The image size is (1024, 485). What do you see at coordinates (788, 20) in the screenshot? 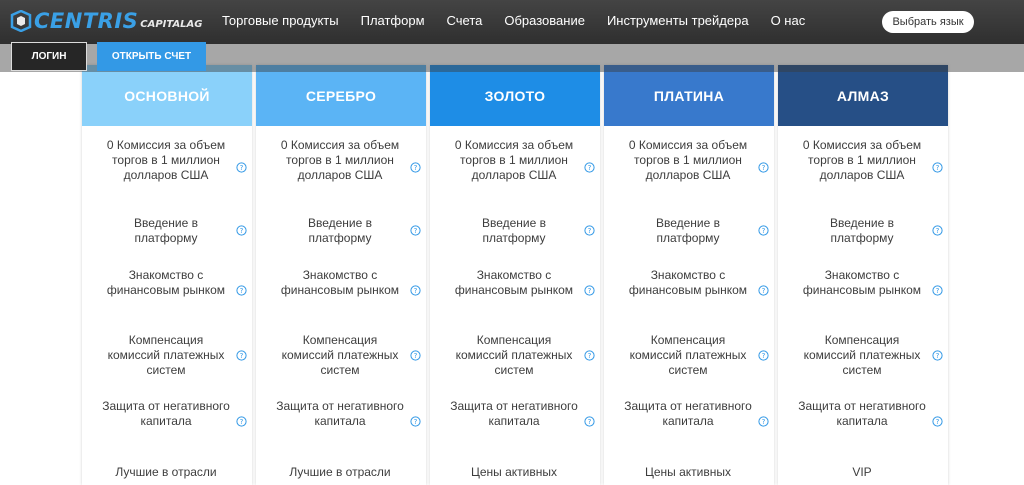
I see `nav-about: О нас` at bounding box center [788, 20].